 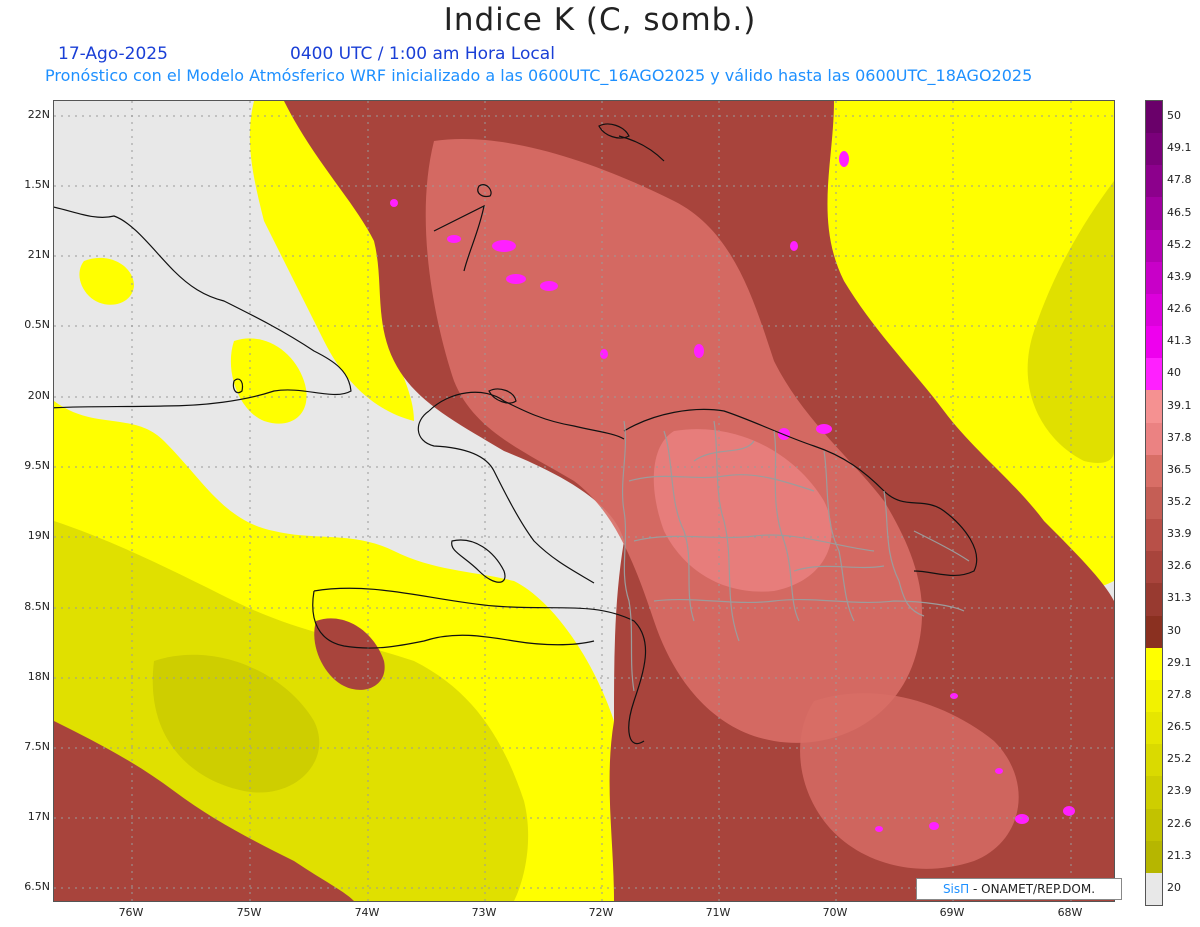 What do you see at coordinates (1179, 759) in the screenshot?
I see `color-scale-label: 25.2` at bounding box center [1179, 759].